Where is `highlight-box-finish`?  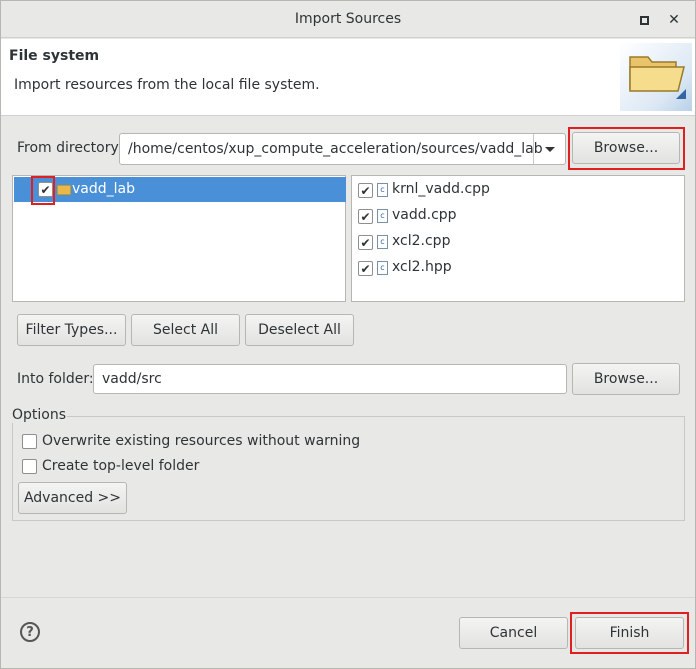 highlight-box-finish is located at coordinates (629, 633).